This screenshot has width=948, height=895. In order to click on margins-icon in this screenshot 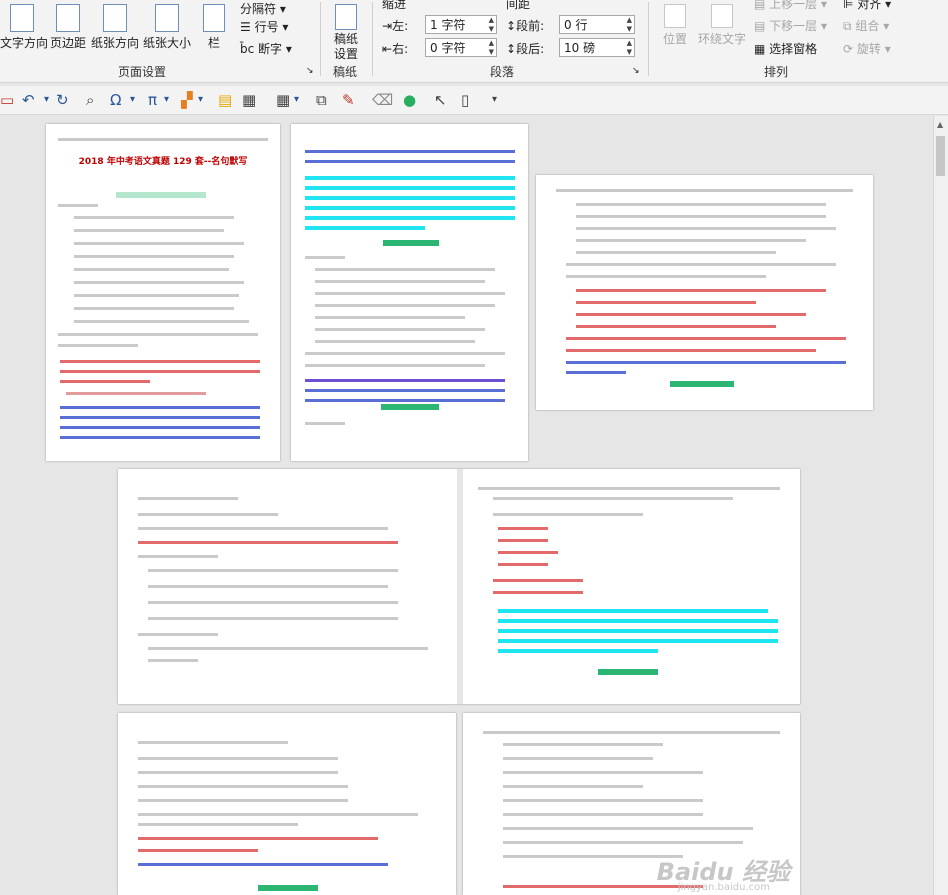, I will do `click(68, 18)`.